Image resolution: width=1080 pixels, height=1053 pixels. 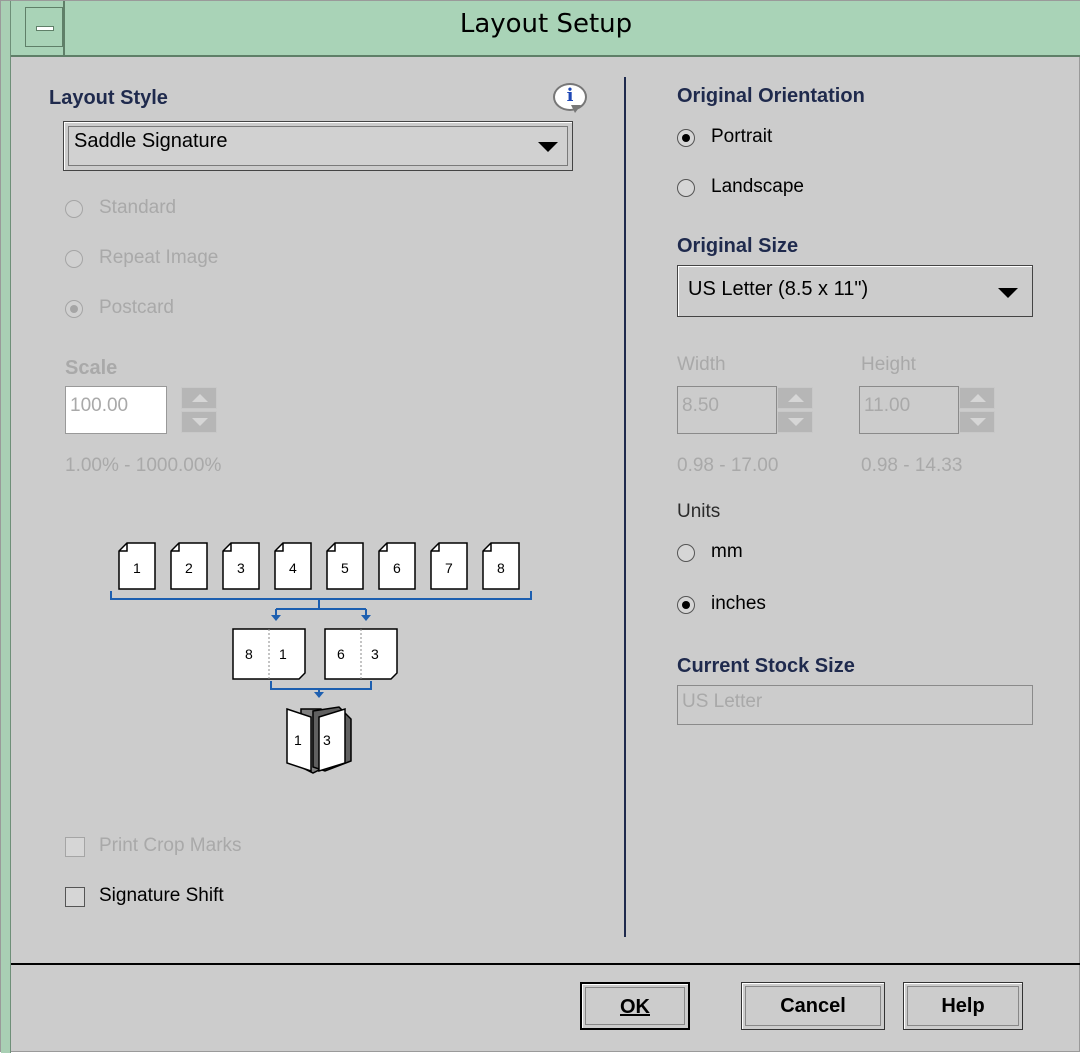 I want to click on height-range: 0.98 - 14.33, so click(x=912, y=465).